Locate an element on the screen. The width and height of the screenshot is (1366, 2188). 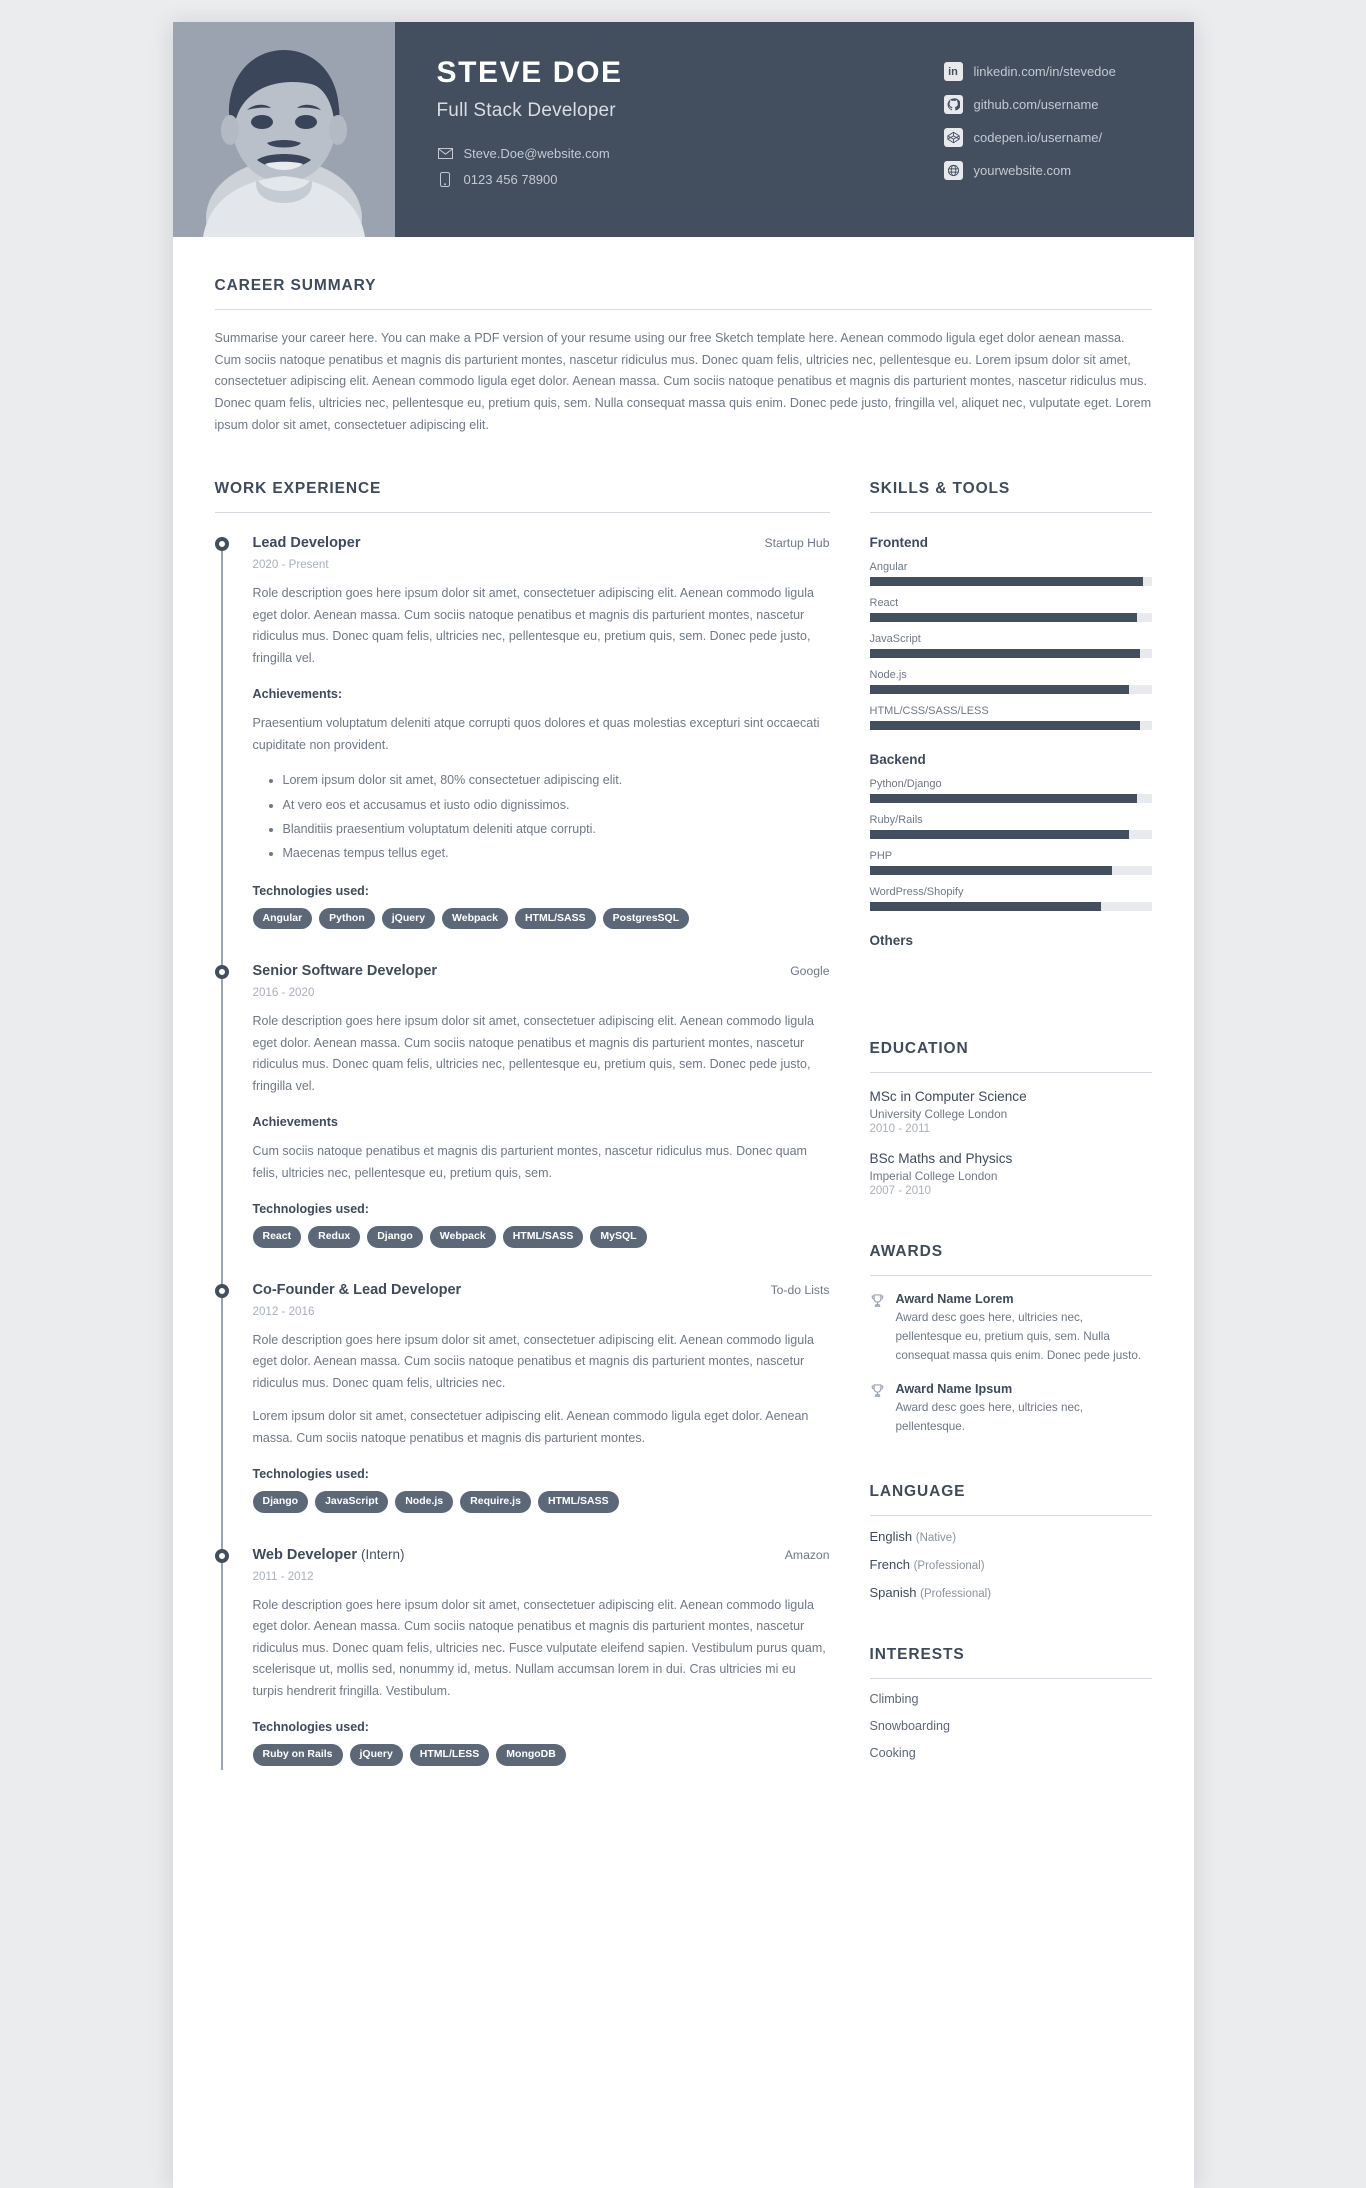
award-name: Award Name Lorem is located at coordinates (954, 1299).